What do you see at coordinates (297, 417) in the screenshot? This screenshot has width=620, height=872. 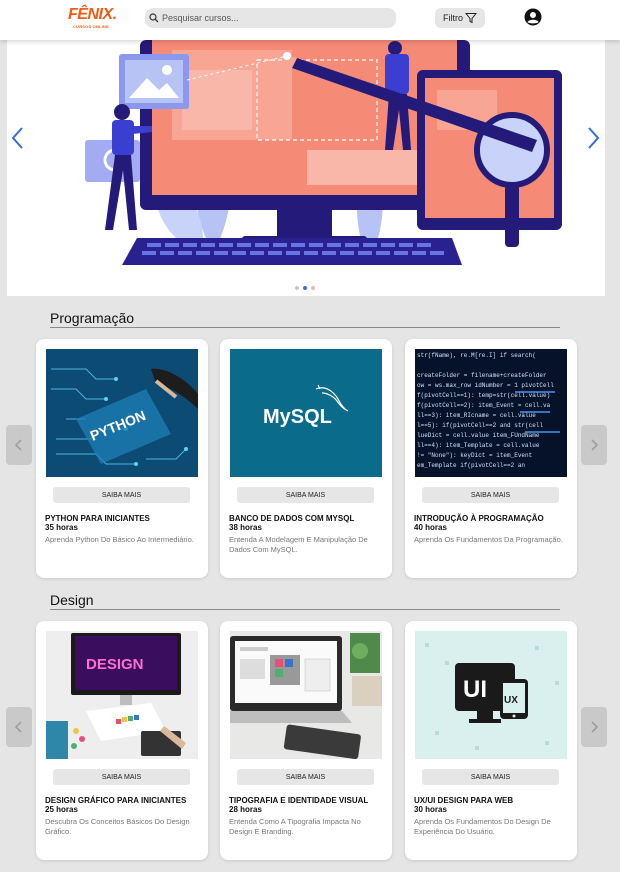 I see `mysql-logo-text: MySQL` at bounding box center [297, 417].